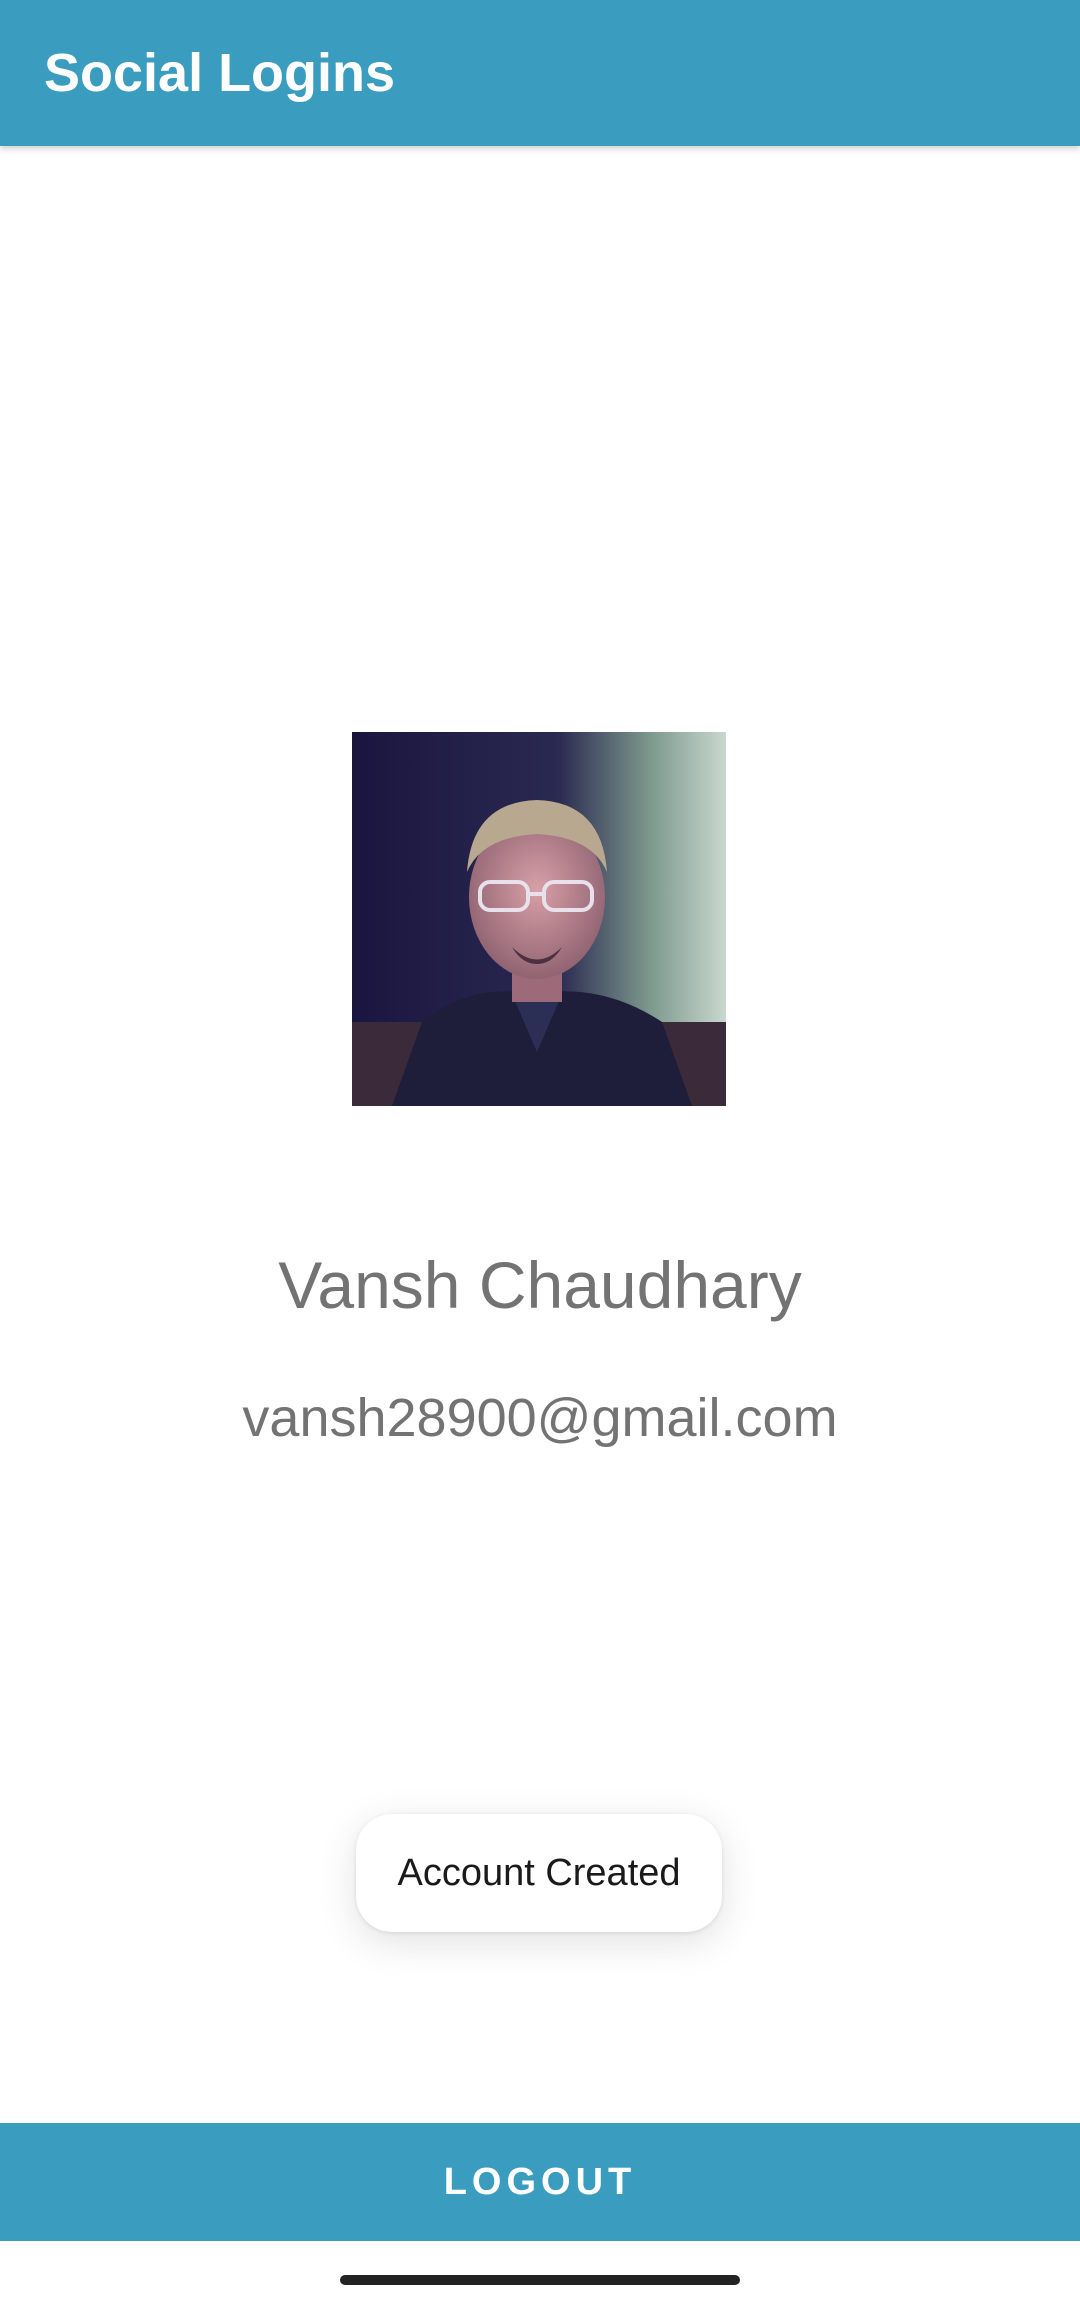 Image resolution: width=1080 pixels, height=2301 pixels. Describe the element at coordinates (540, 2280) in the screenshot. I see `home-gesture-handle-icon` at that location.